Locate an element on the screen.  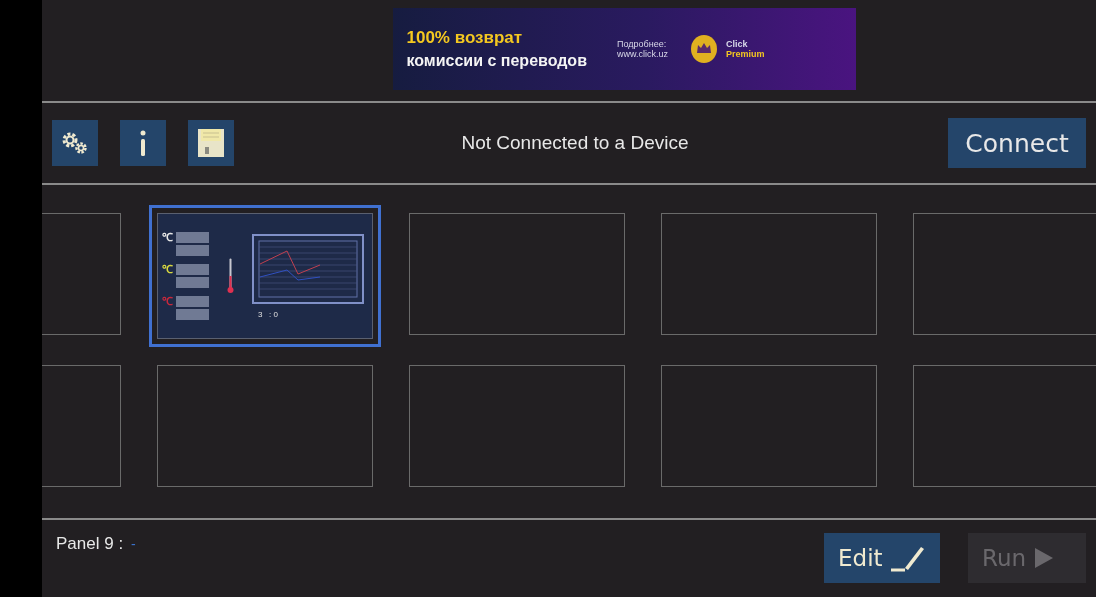
ad-banner: 100% возврат комиссии с переводов Подробнее: www.click.uz Click Premium is located at coordinates (624, 49).